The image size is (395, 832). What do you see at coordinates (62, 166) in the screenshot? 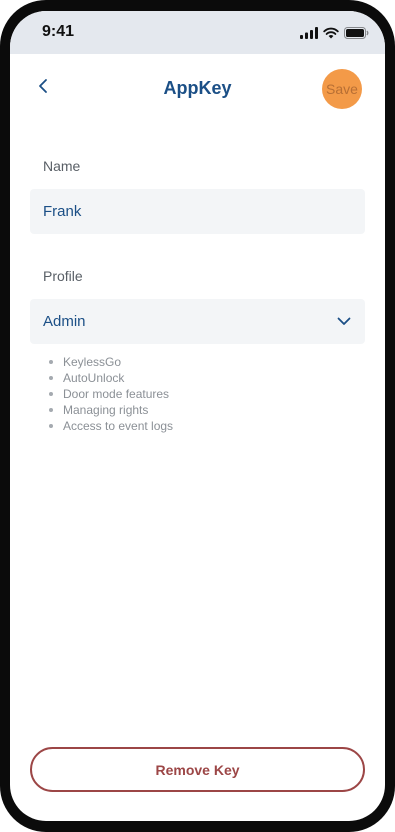
I see `name-label: Name` at bounding box center [62, 166].